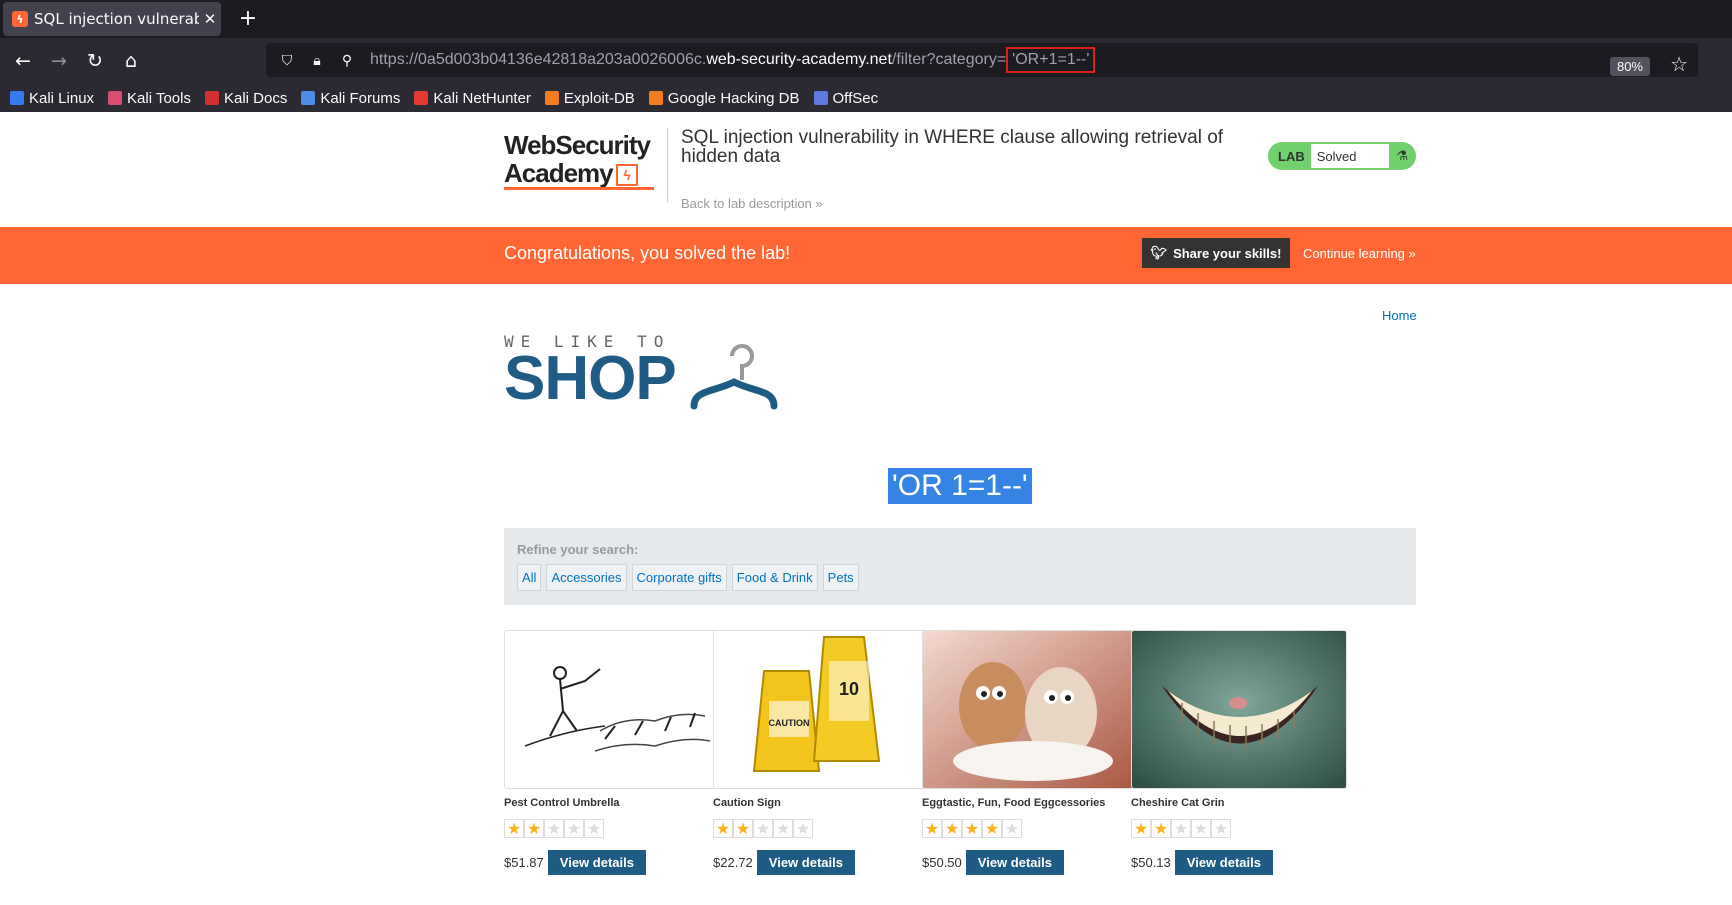  Describe the element at coordinates (1051, 60) in the screenshot. I see `url-payload-highlight: 'OR+1=1--'` at that location.